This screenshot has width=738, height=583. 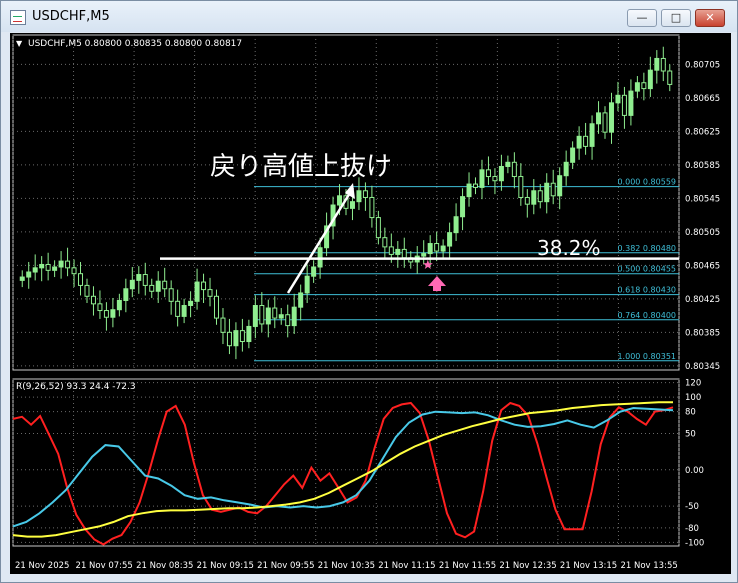 I want to click on close-button: ✕, so click(x=710, y=18).